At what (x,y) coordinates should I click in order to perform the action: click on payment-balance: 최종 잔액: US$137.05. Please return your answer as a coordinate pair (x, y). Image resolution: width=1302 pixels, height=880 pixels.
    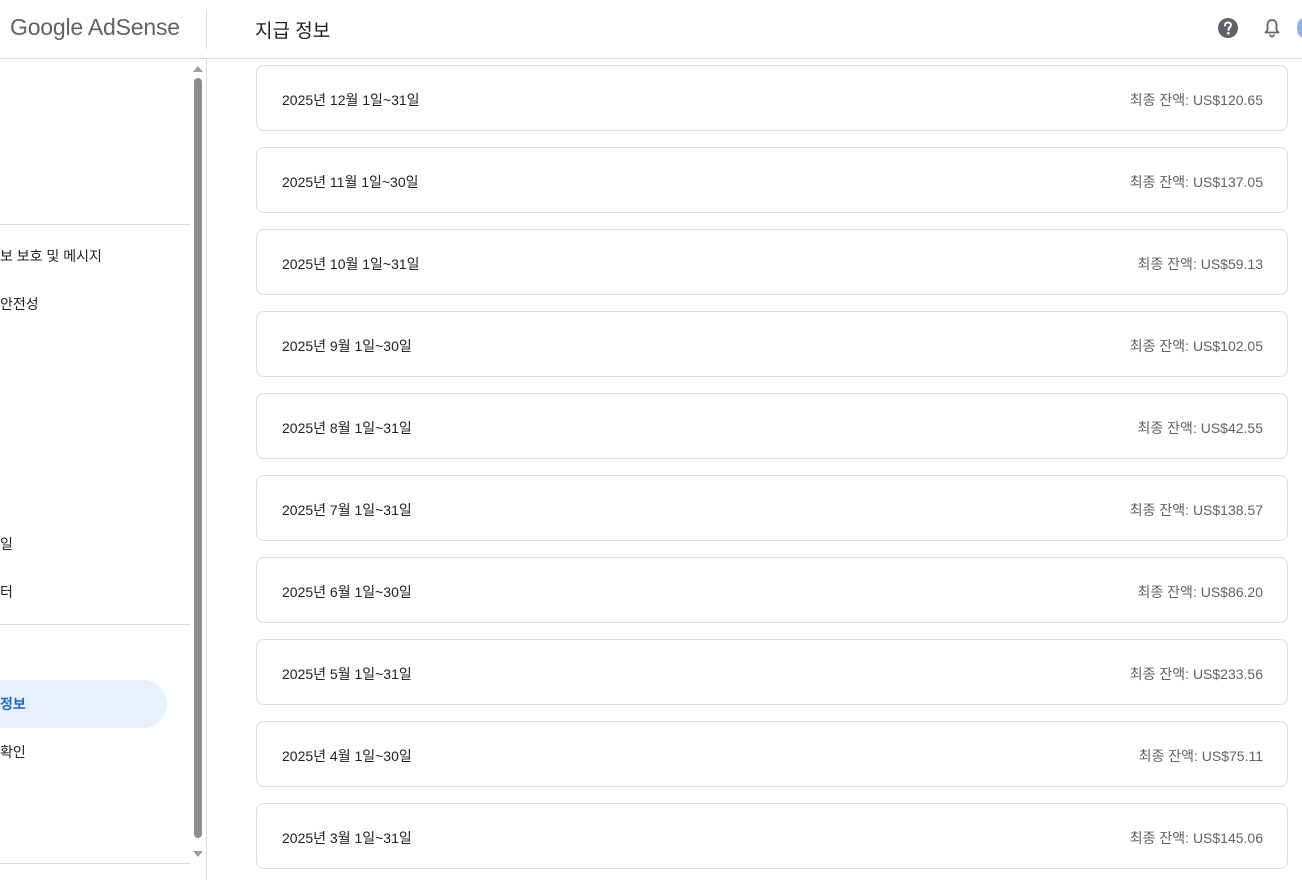
    Looking at the image, I should click on (1196, 182).